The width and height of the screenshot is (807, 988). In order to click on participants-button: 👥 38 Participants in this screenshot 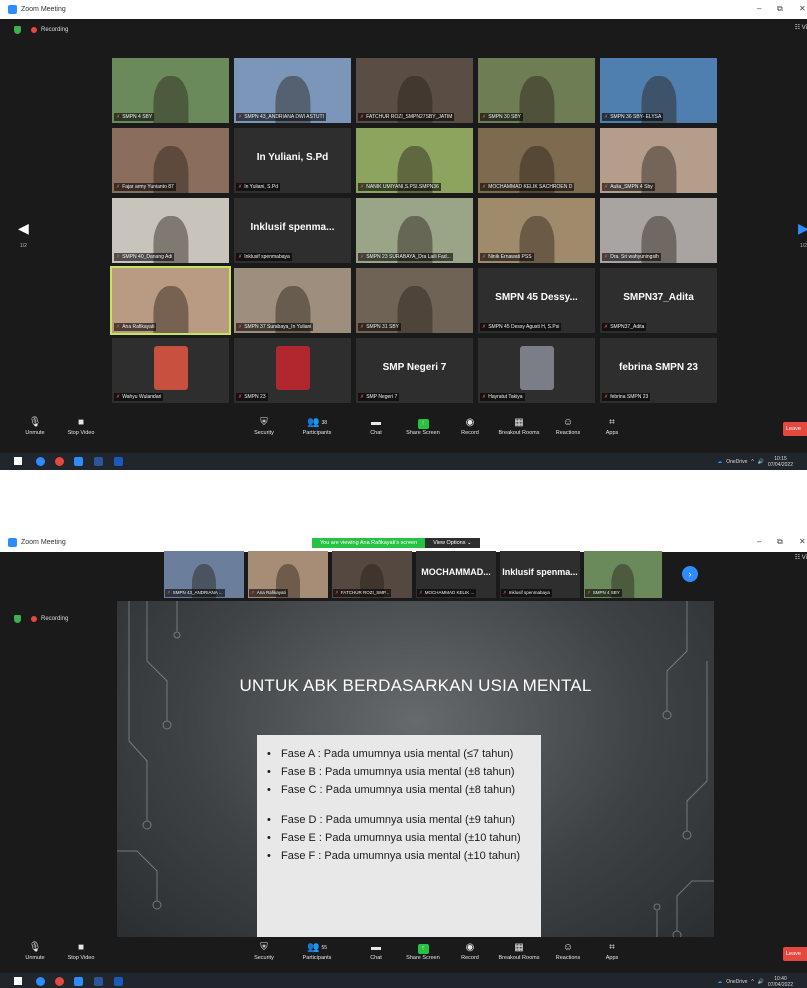, I will do `click(317, 426)`.